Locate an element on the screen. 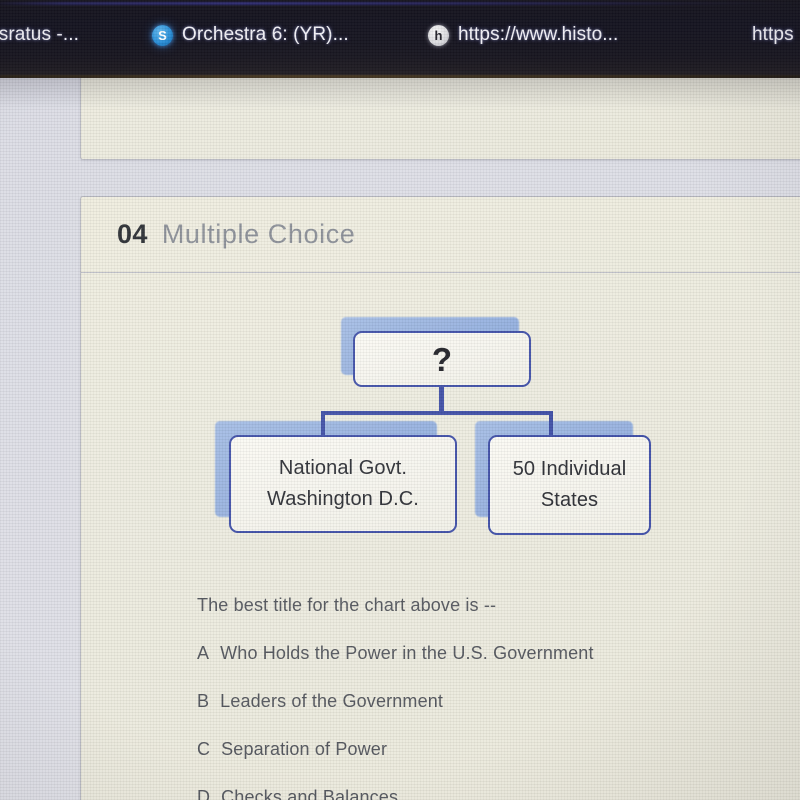  root-node: ? is located at coordinates (442, 359).